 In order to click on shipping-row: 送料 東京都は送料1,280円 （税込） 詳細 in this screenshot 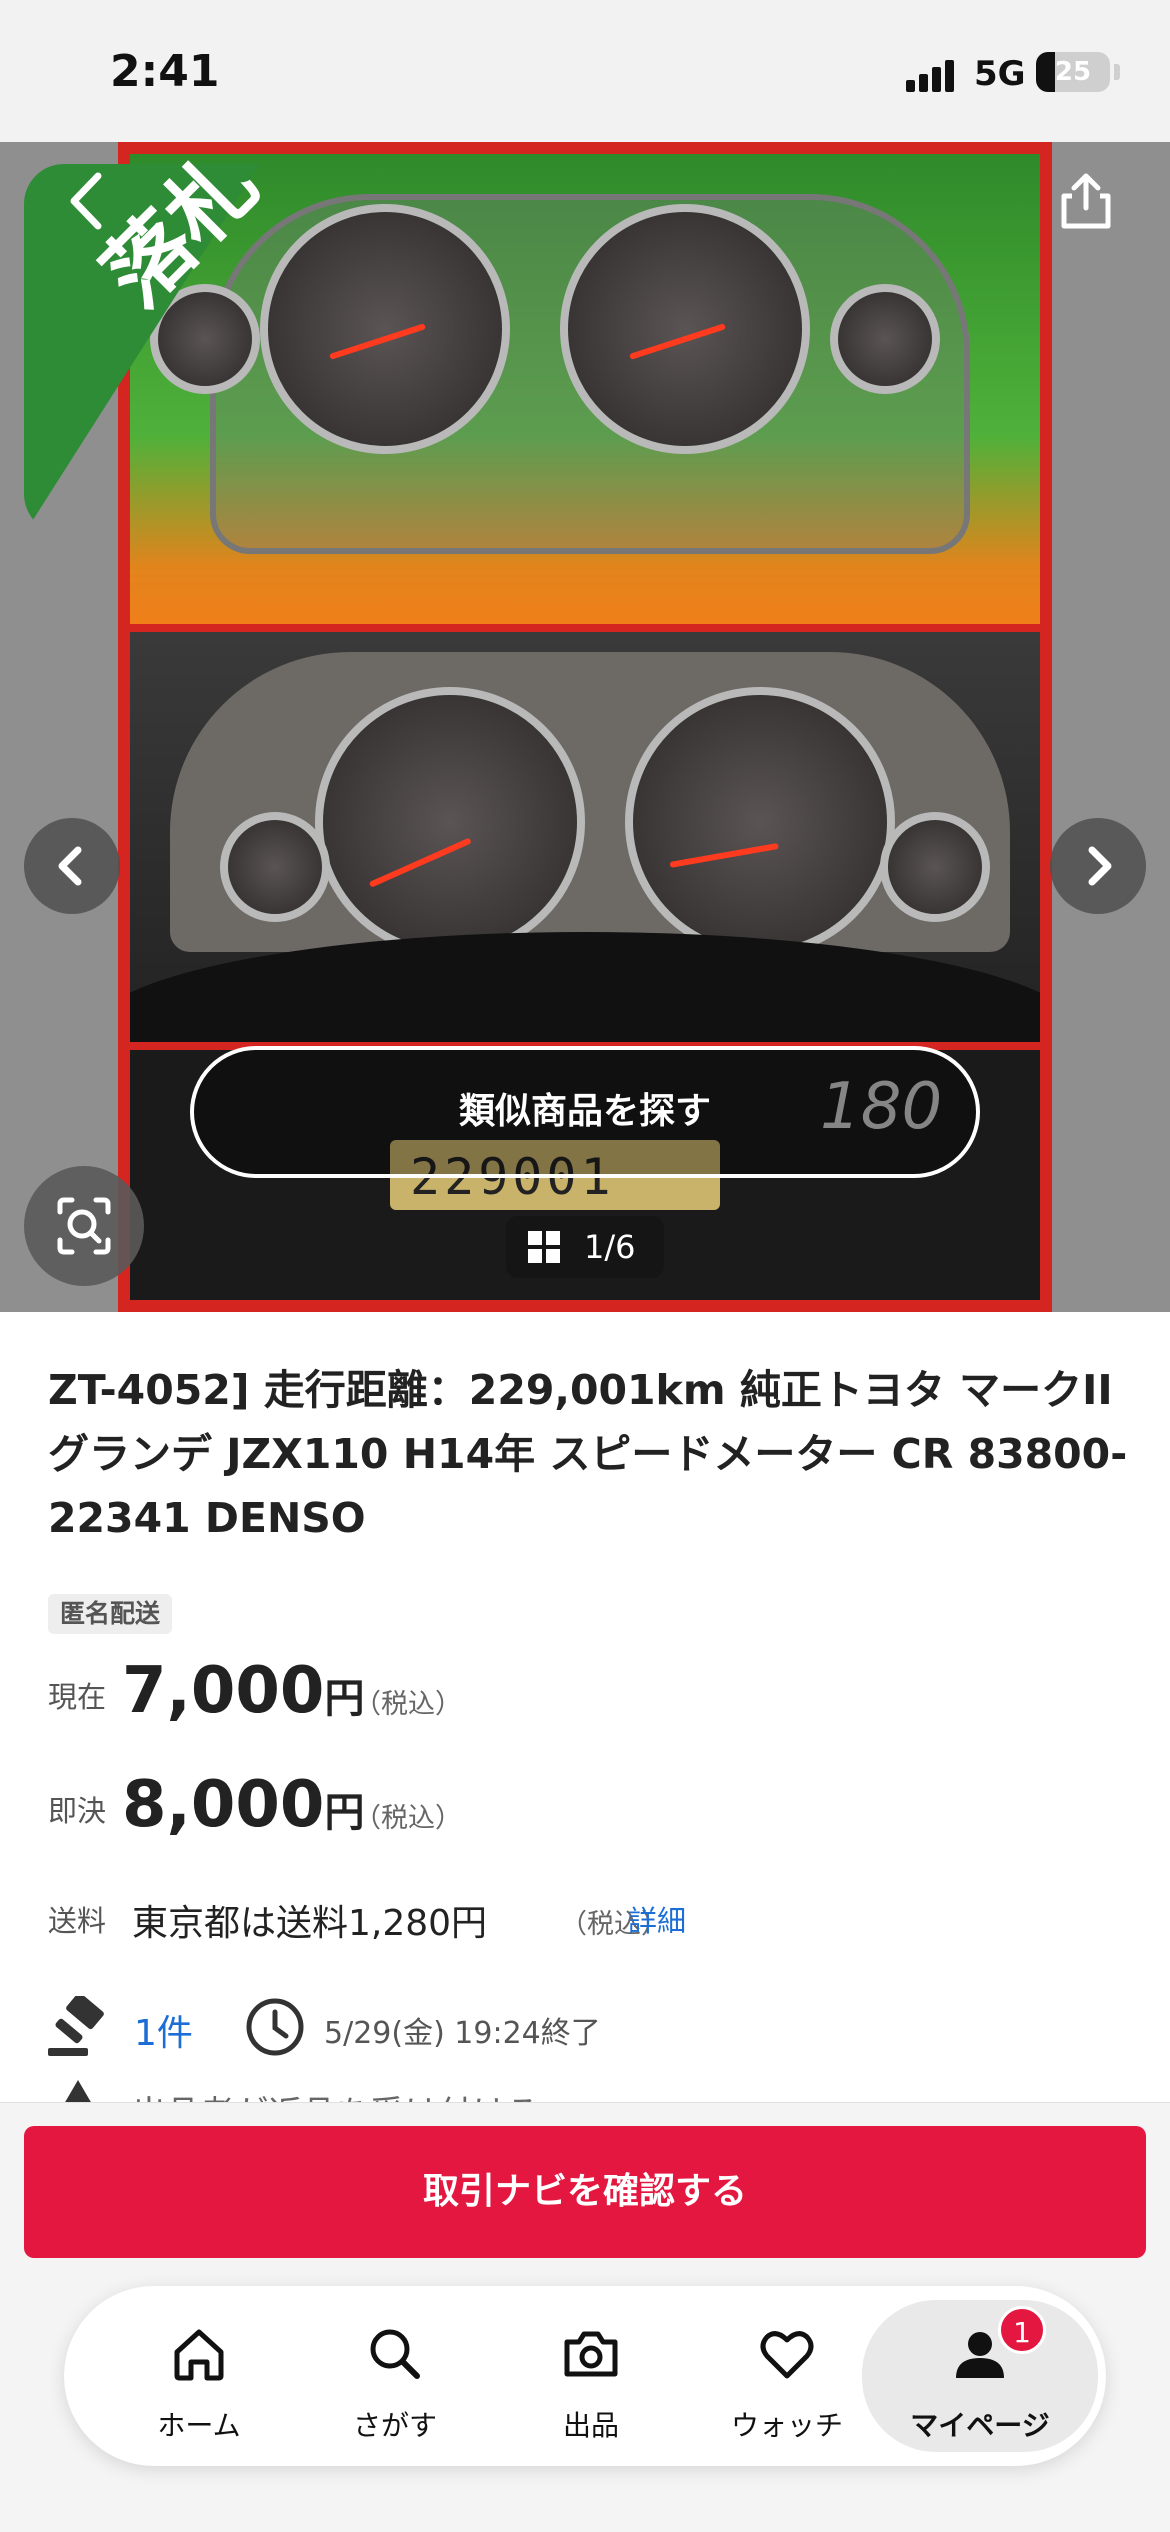, I will do `click(588, 1917)`.